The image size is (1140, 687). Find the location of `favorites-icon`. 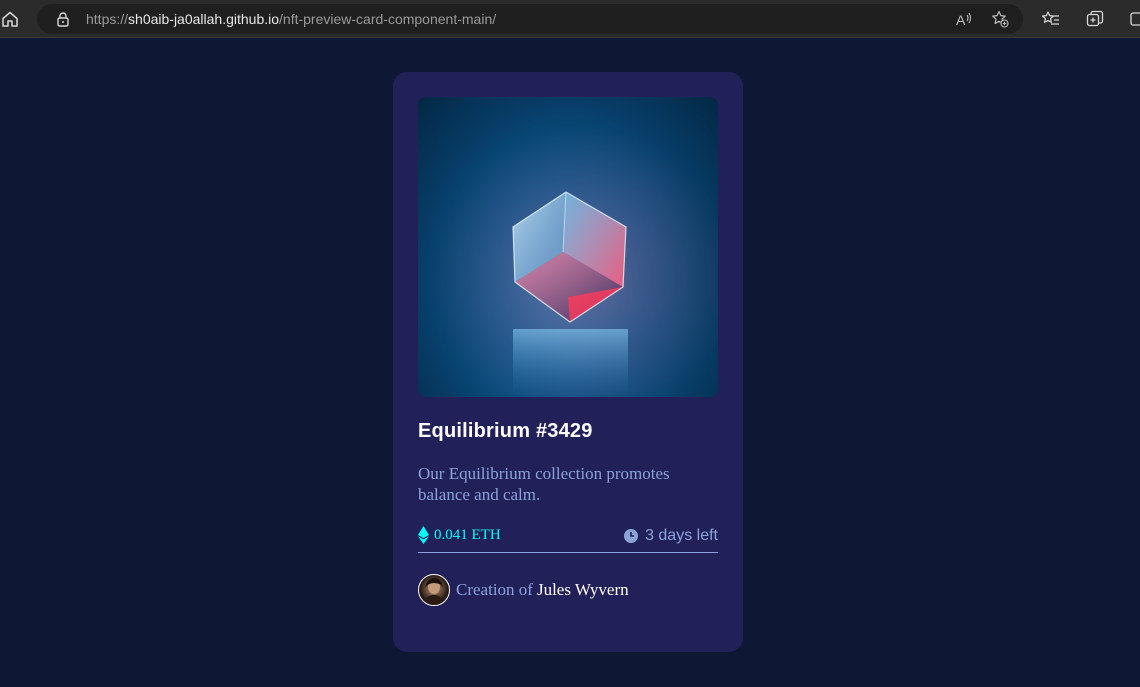

favorites-icon is located at coordinates (1051, 19).